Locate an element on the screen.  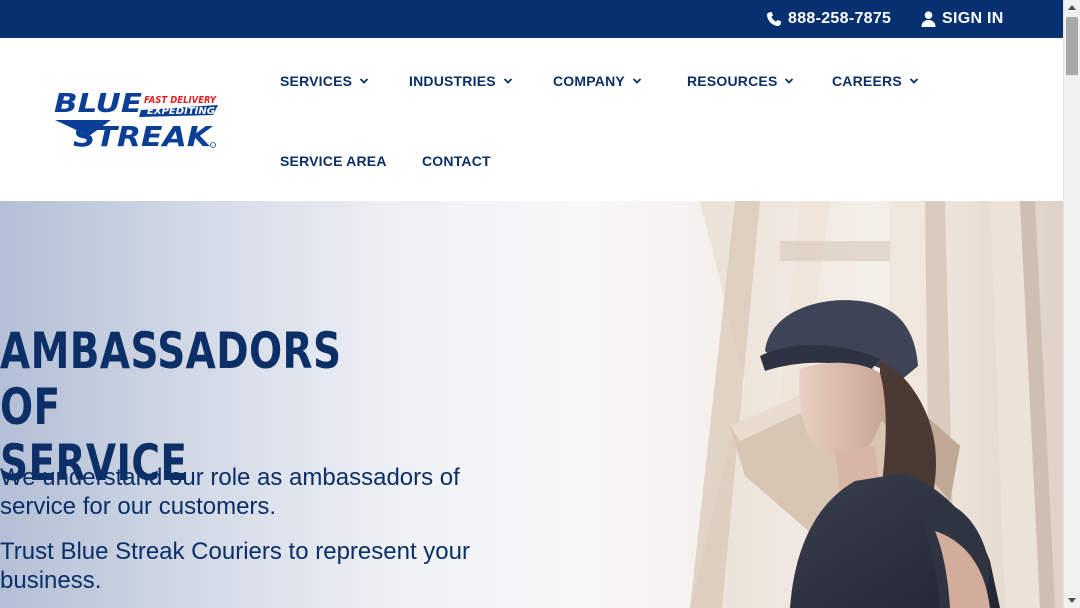
nav-company: COMPANY is located at coordinates (597, 81).